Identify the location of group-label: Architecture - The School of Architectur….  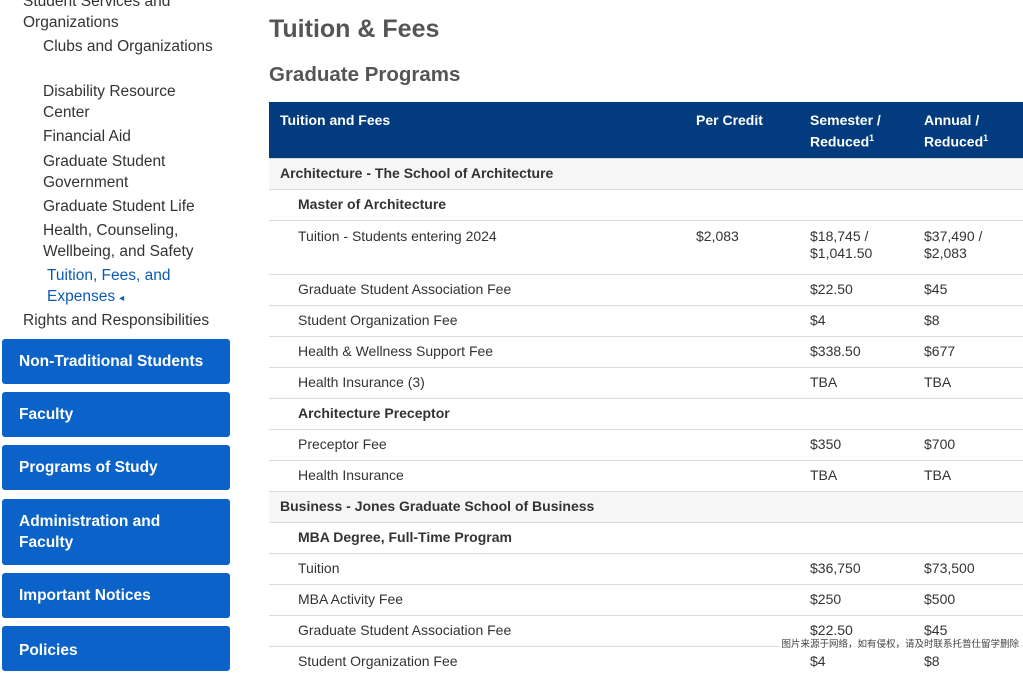
(646, 173).